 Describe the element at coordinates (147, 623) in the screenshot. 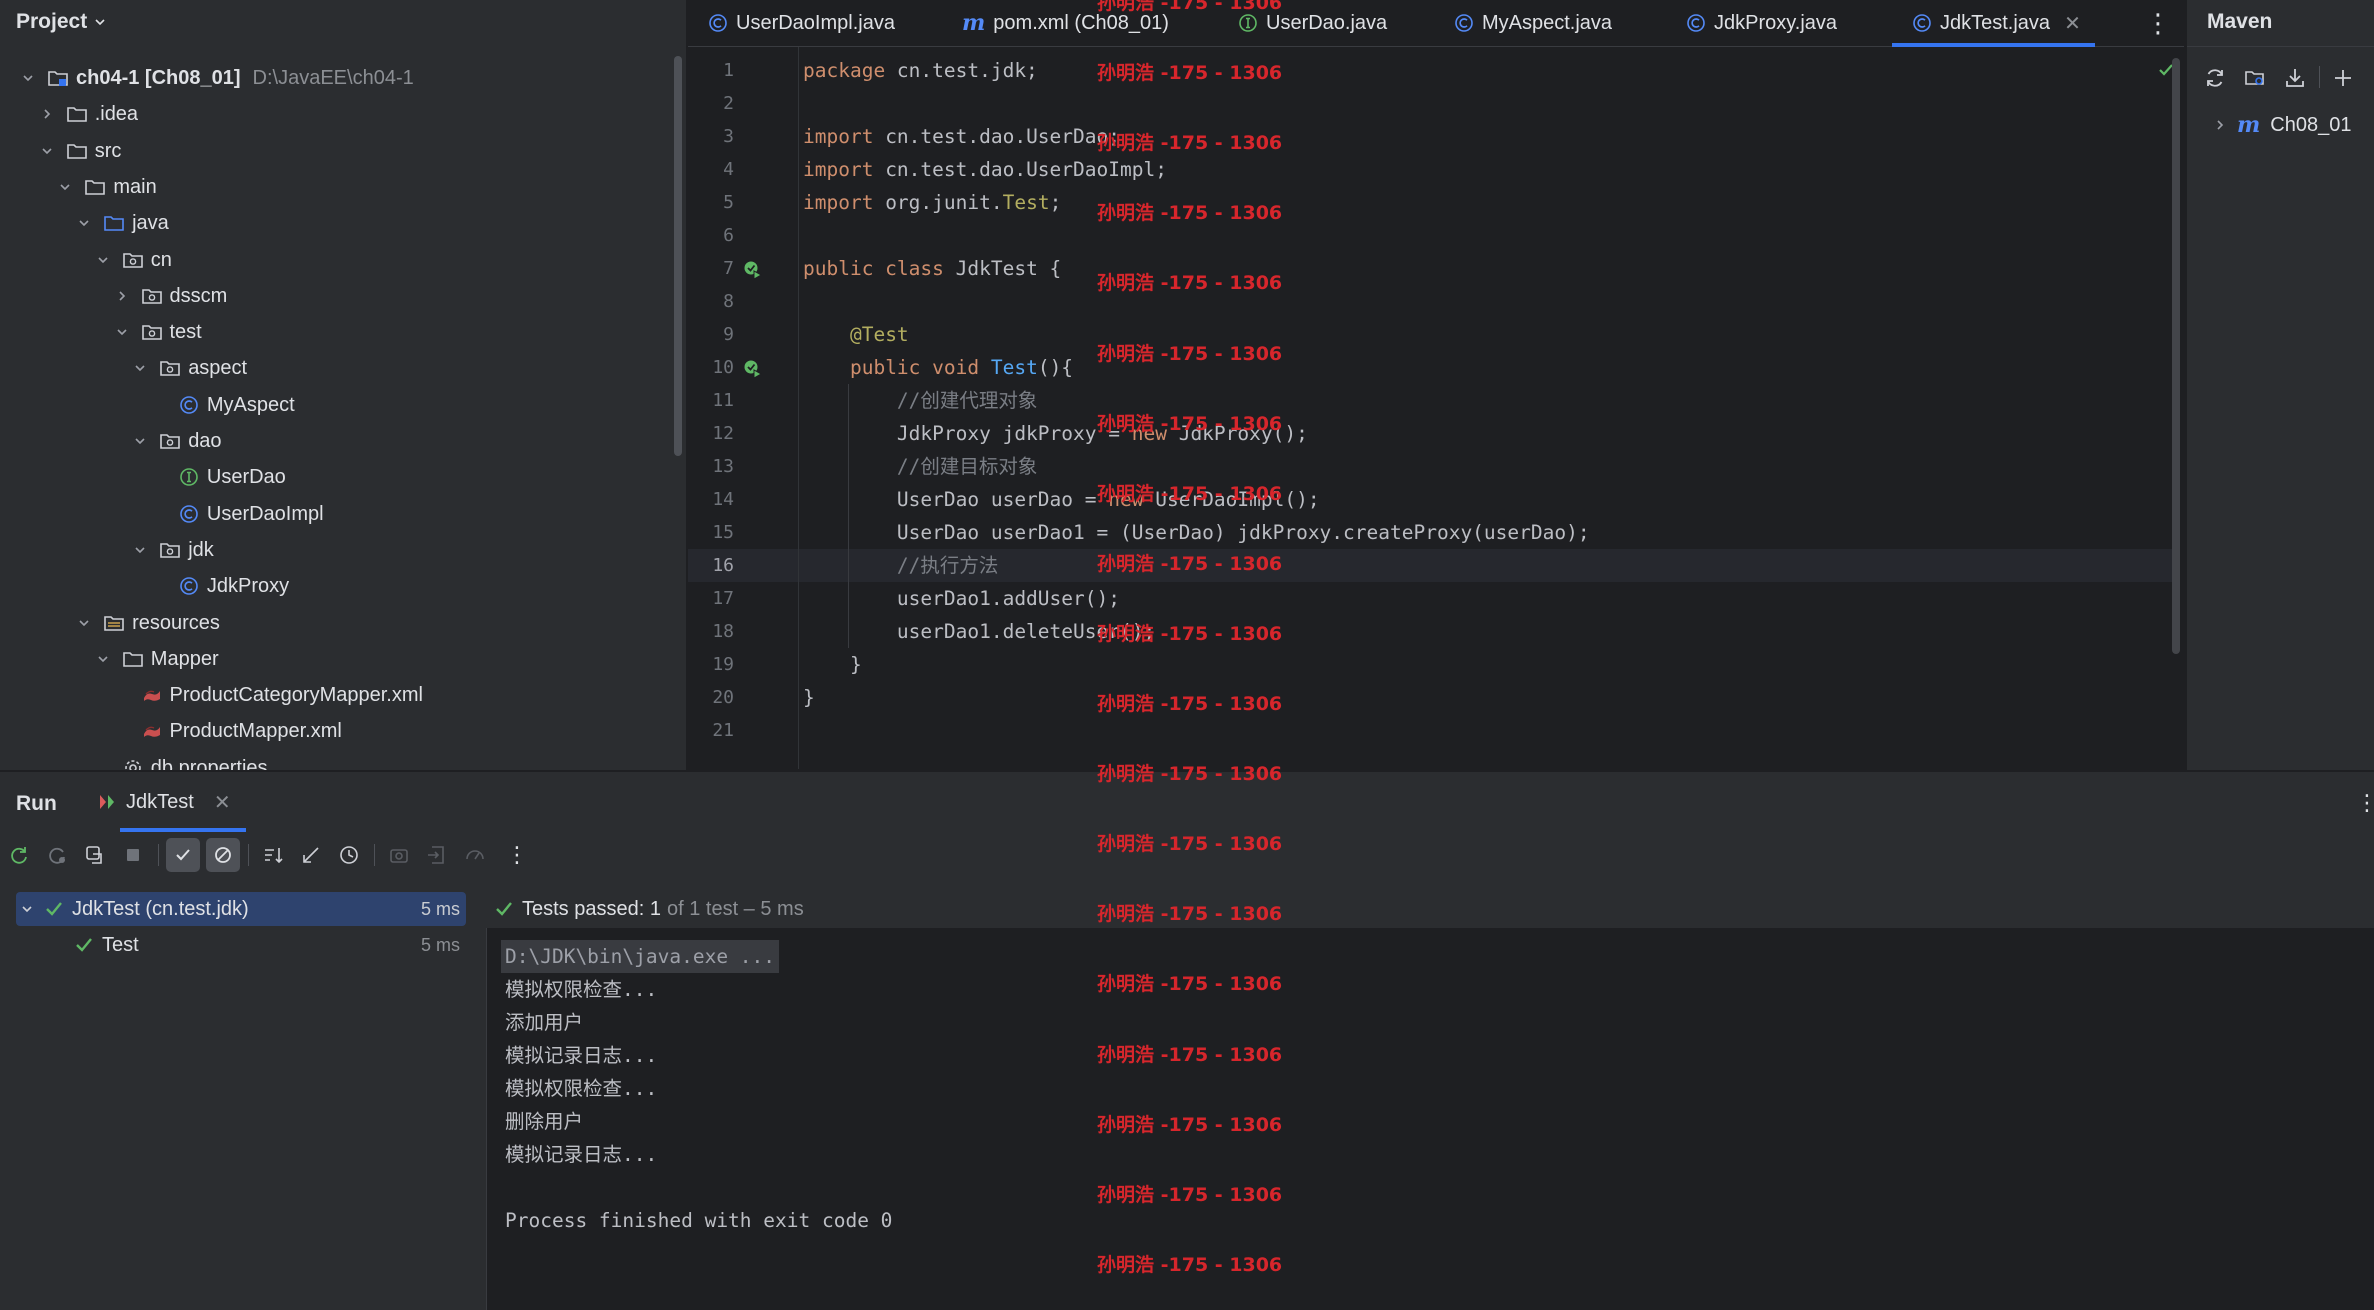

I see `tree-item-resources: resources` at that location.